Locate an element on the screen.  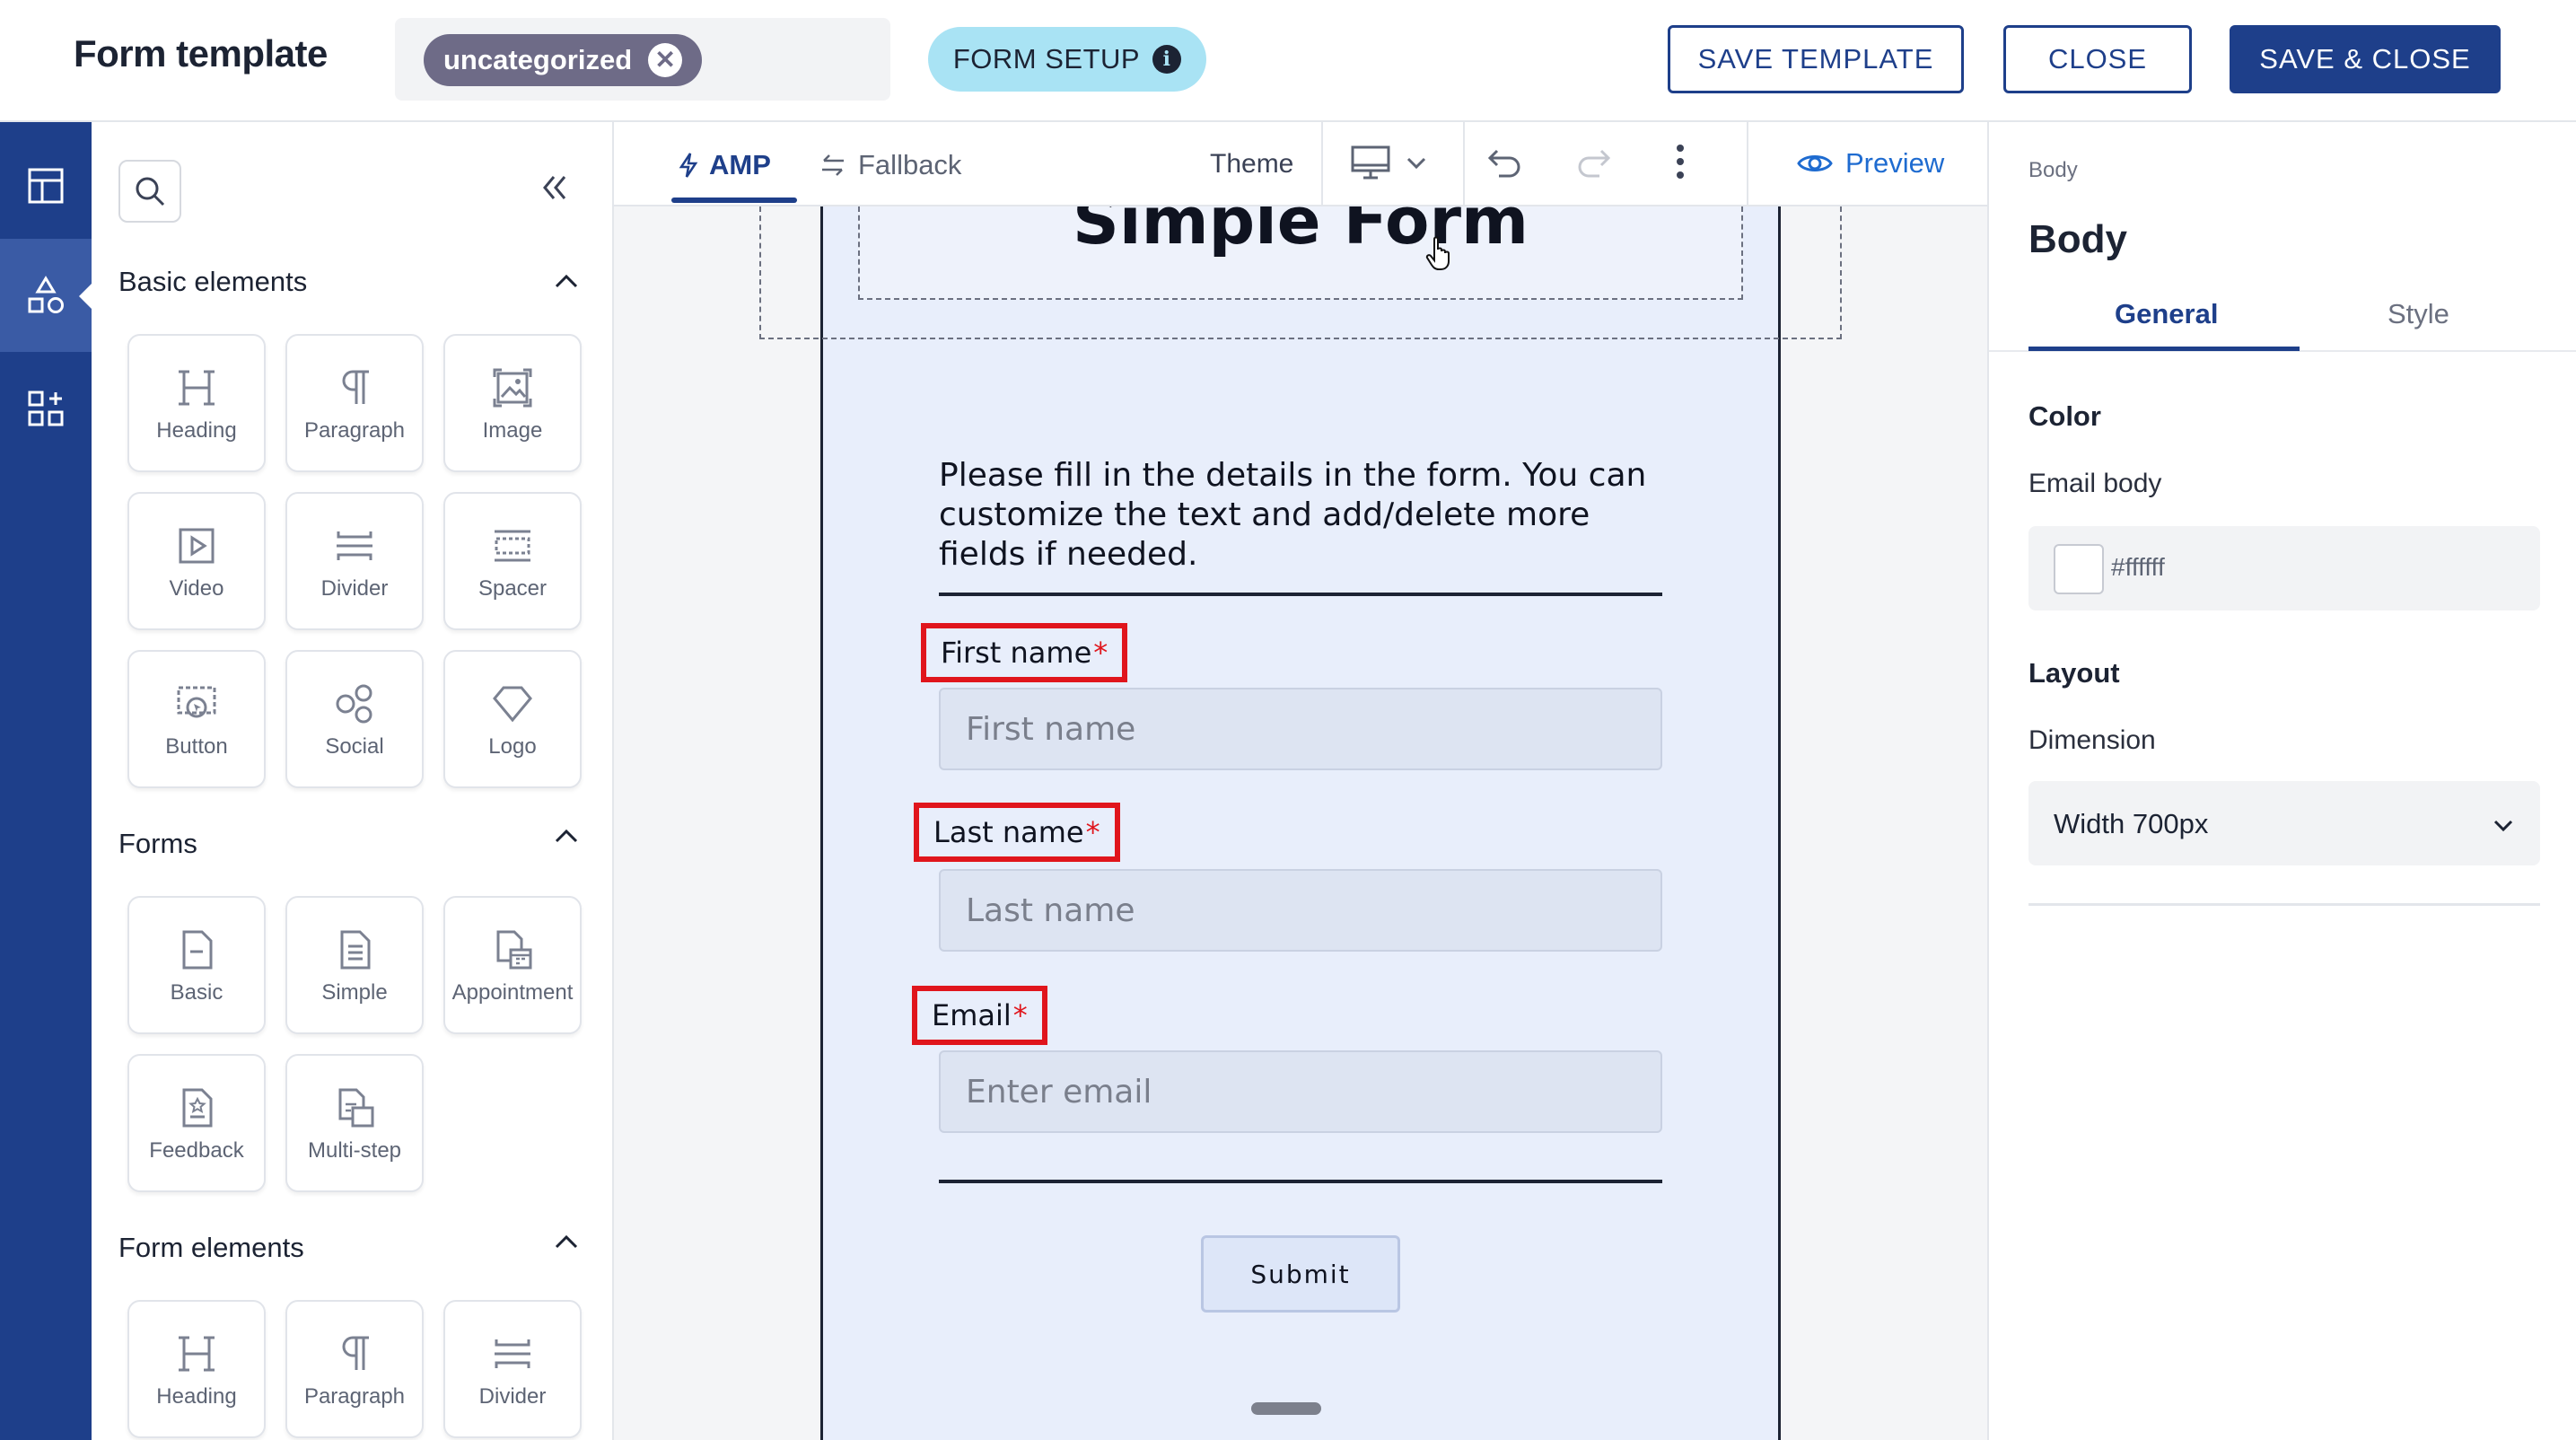
tile-label: Paragraph is located at coordinates (354, 431).